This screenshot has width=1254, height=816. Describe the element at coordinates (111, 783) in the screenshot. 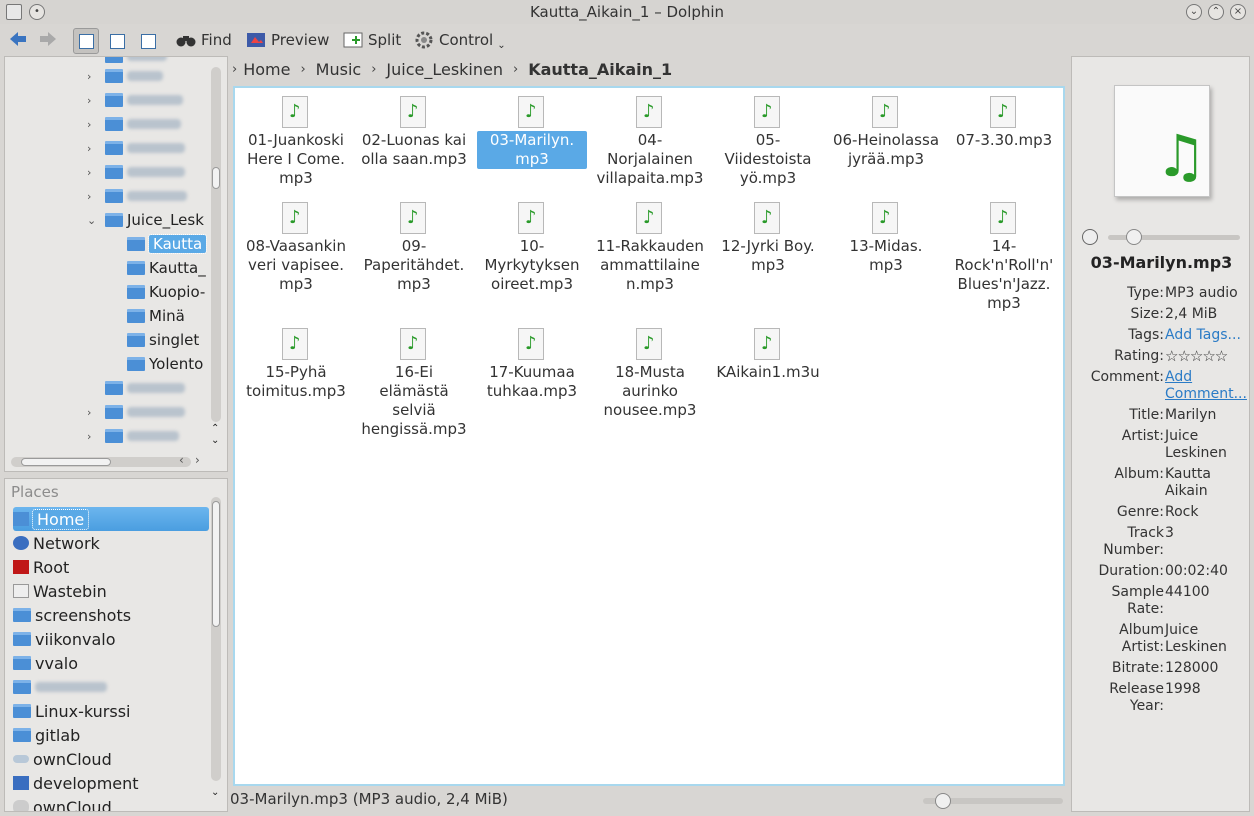

I see `place-development: development` at that location.